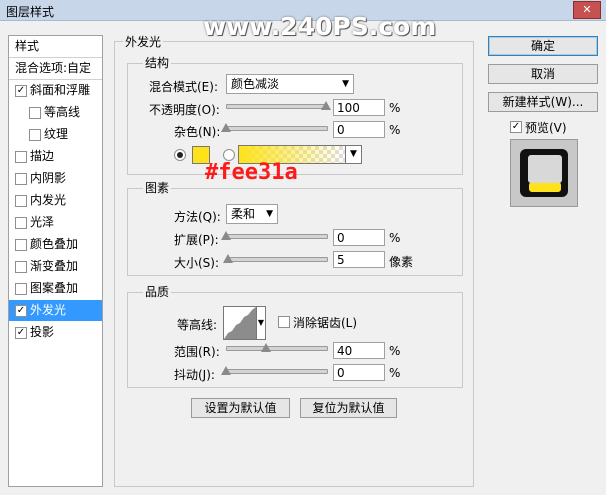 This screenshot has width=606, height=495. Describe the element at coordinates (395, 130) in the screenshot. I see `noise-unit: %` at that location.